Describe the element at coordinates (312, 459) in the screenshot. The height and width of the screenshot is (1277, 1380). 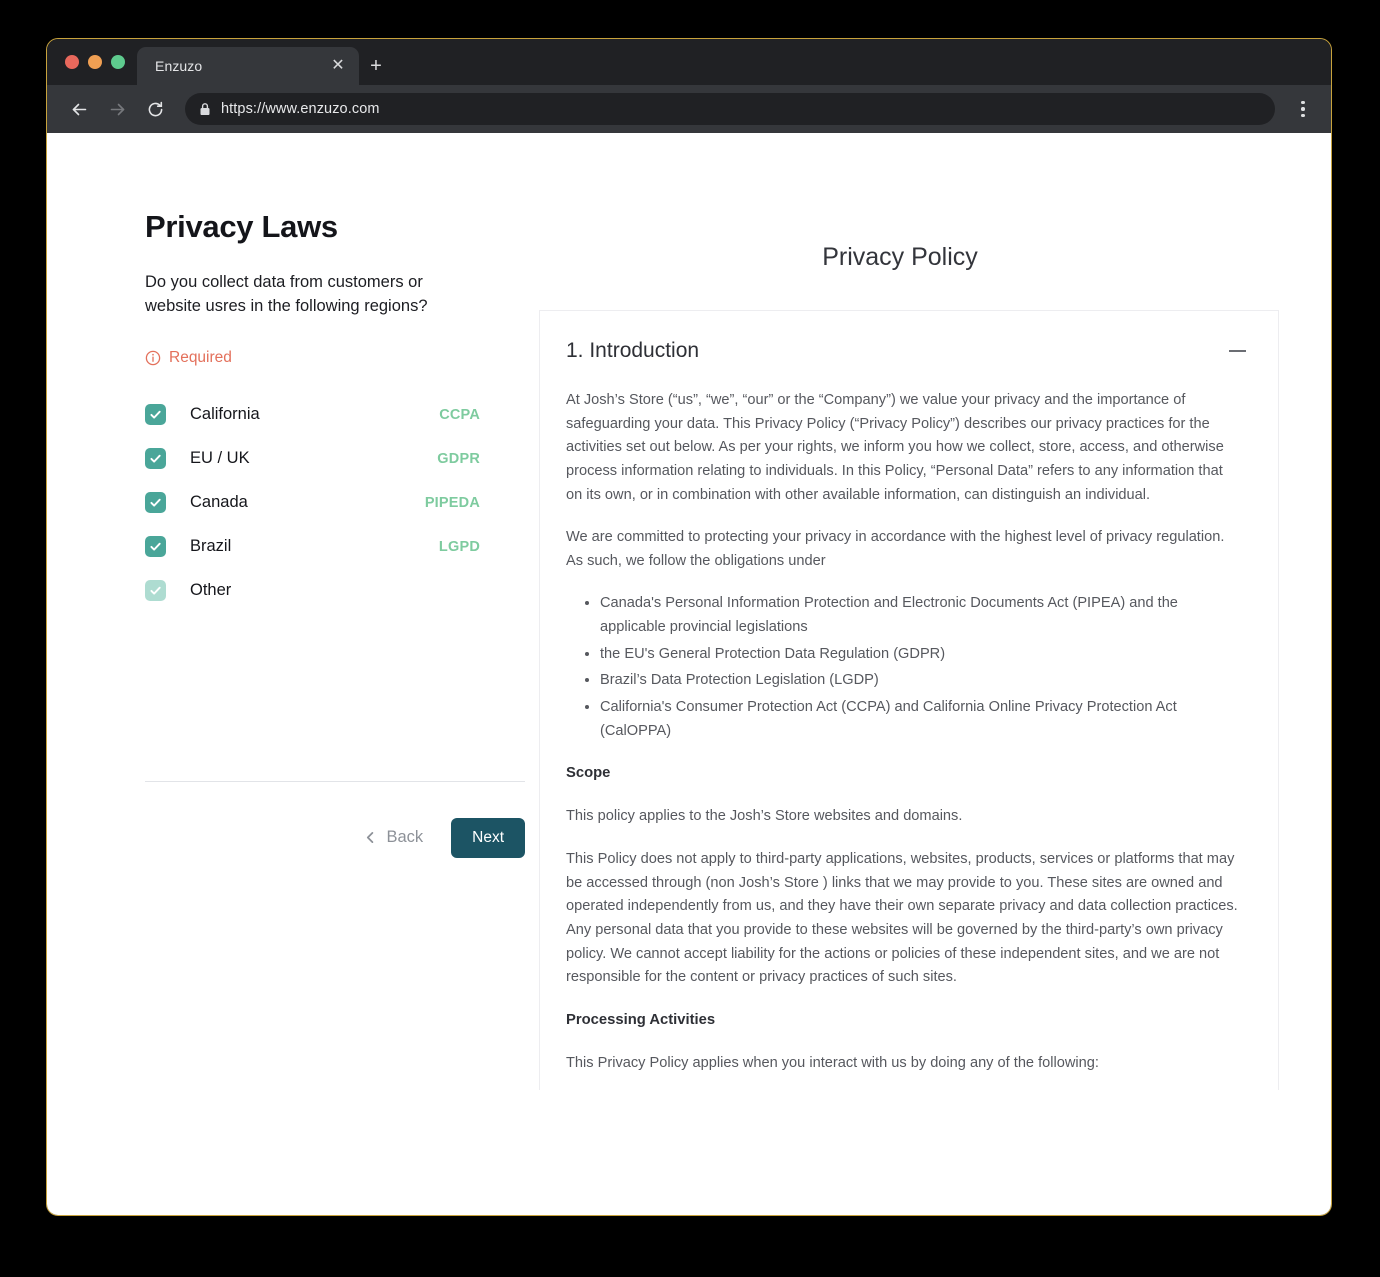
I see `region-row-eu-uk: EU / UK GDPR` at that location.